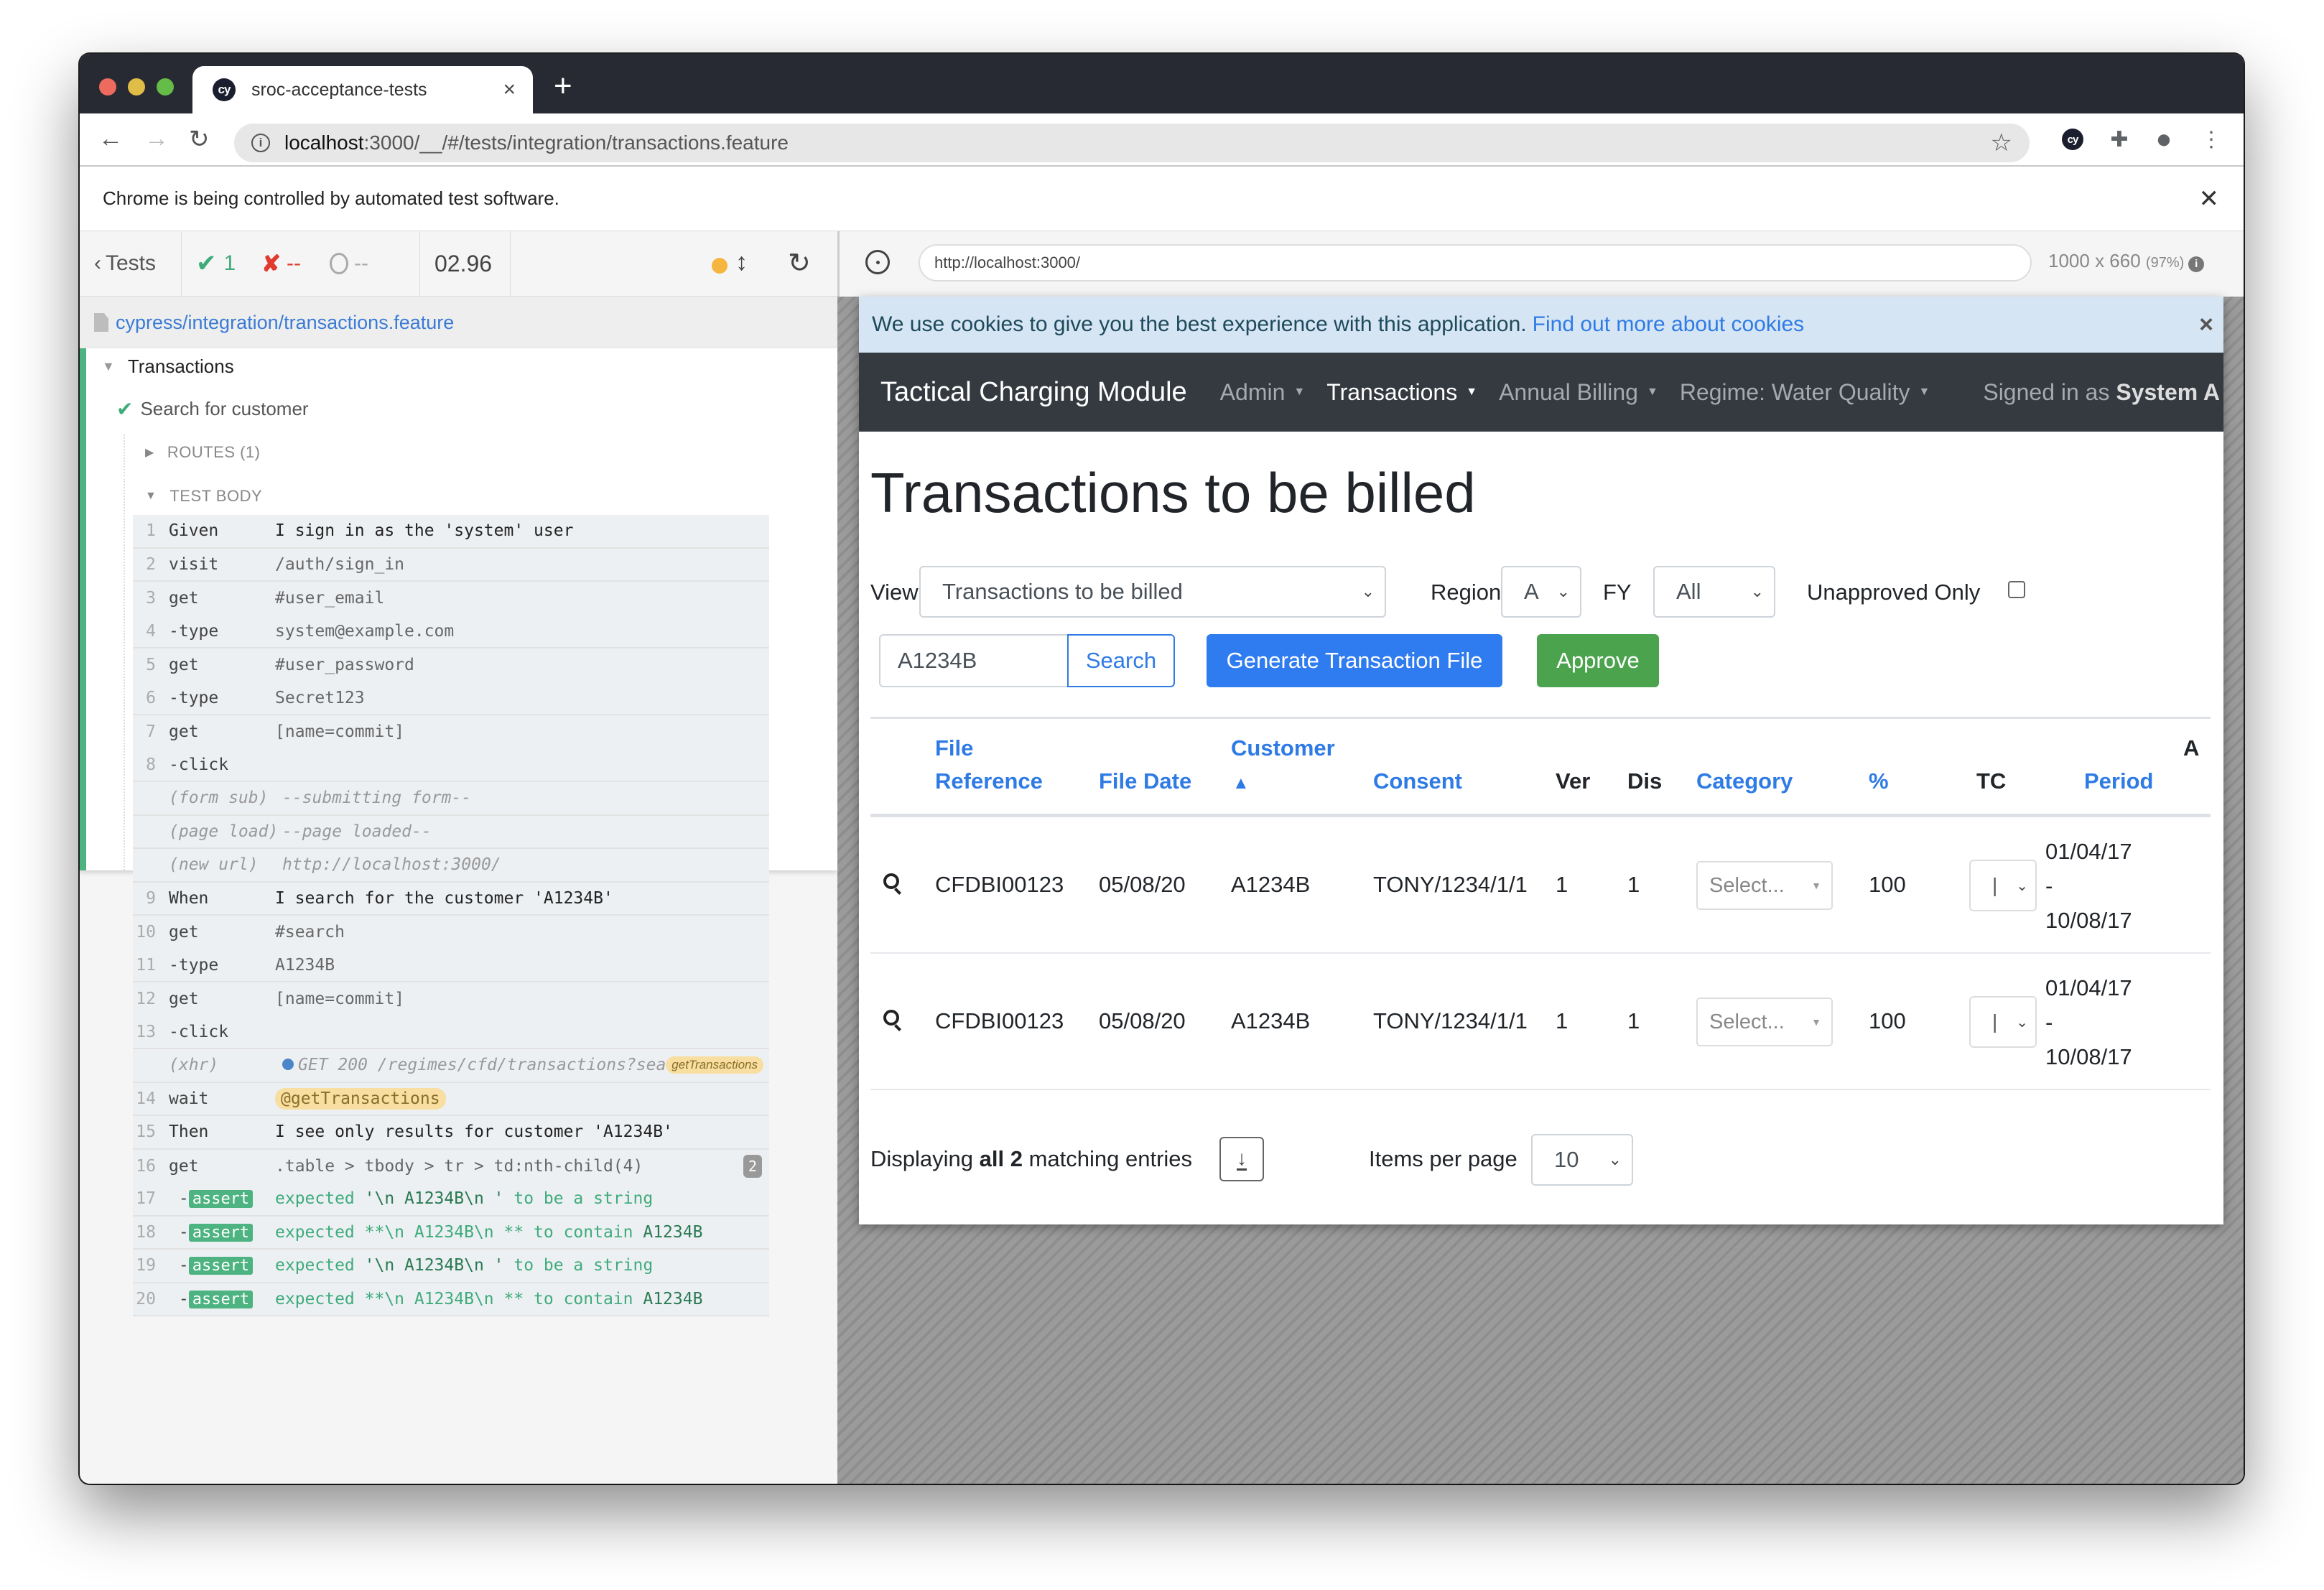 The width and height of the screenshot is (2324, 1590). What do you see at coordinates (2073, 139) in the screenshot?
I see `cypress-extension-icon: cy` at bounding box center [2073, 139].